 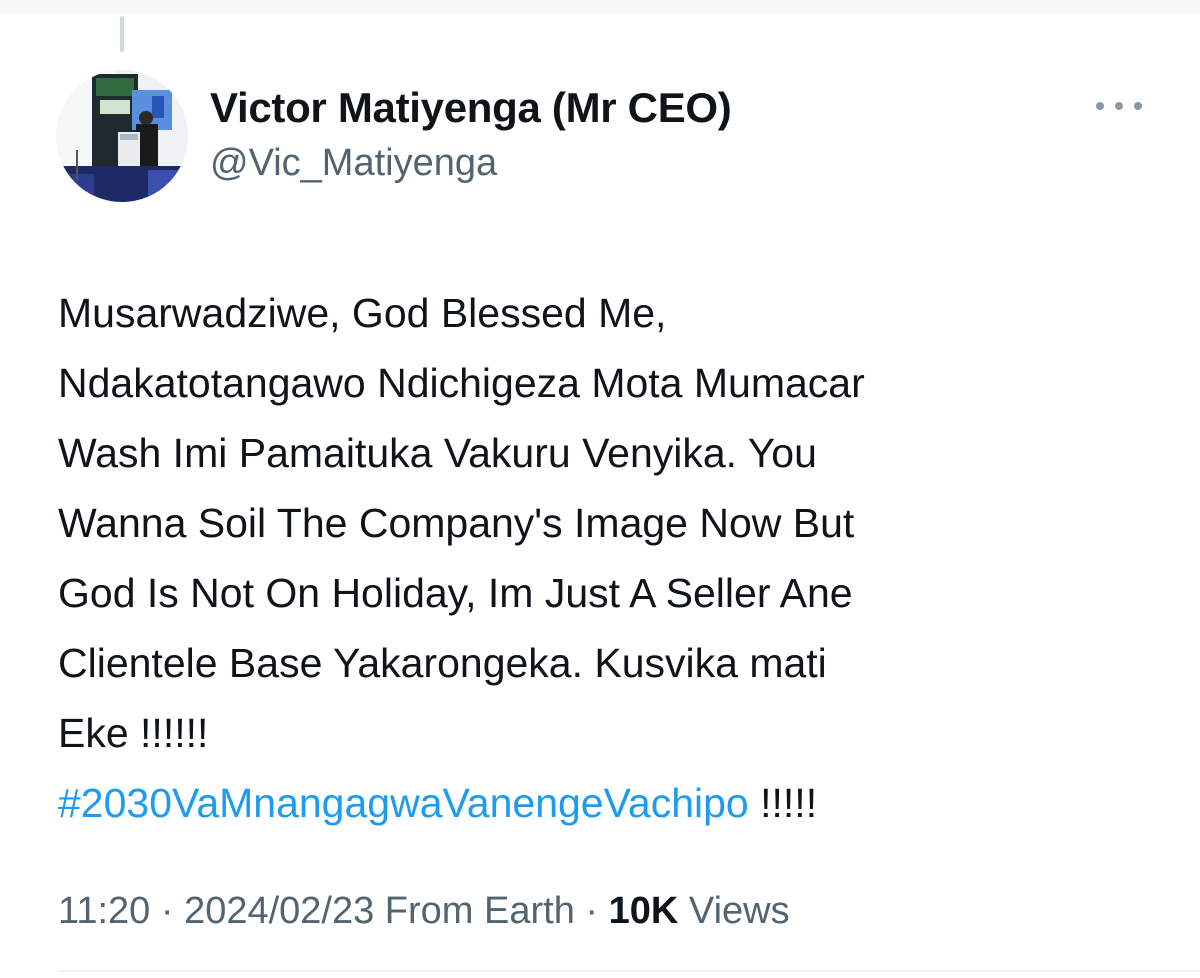 I want to click on avatar, so click(x=122, y=136).